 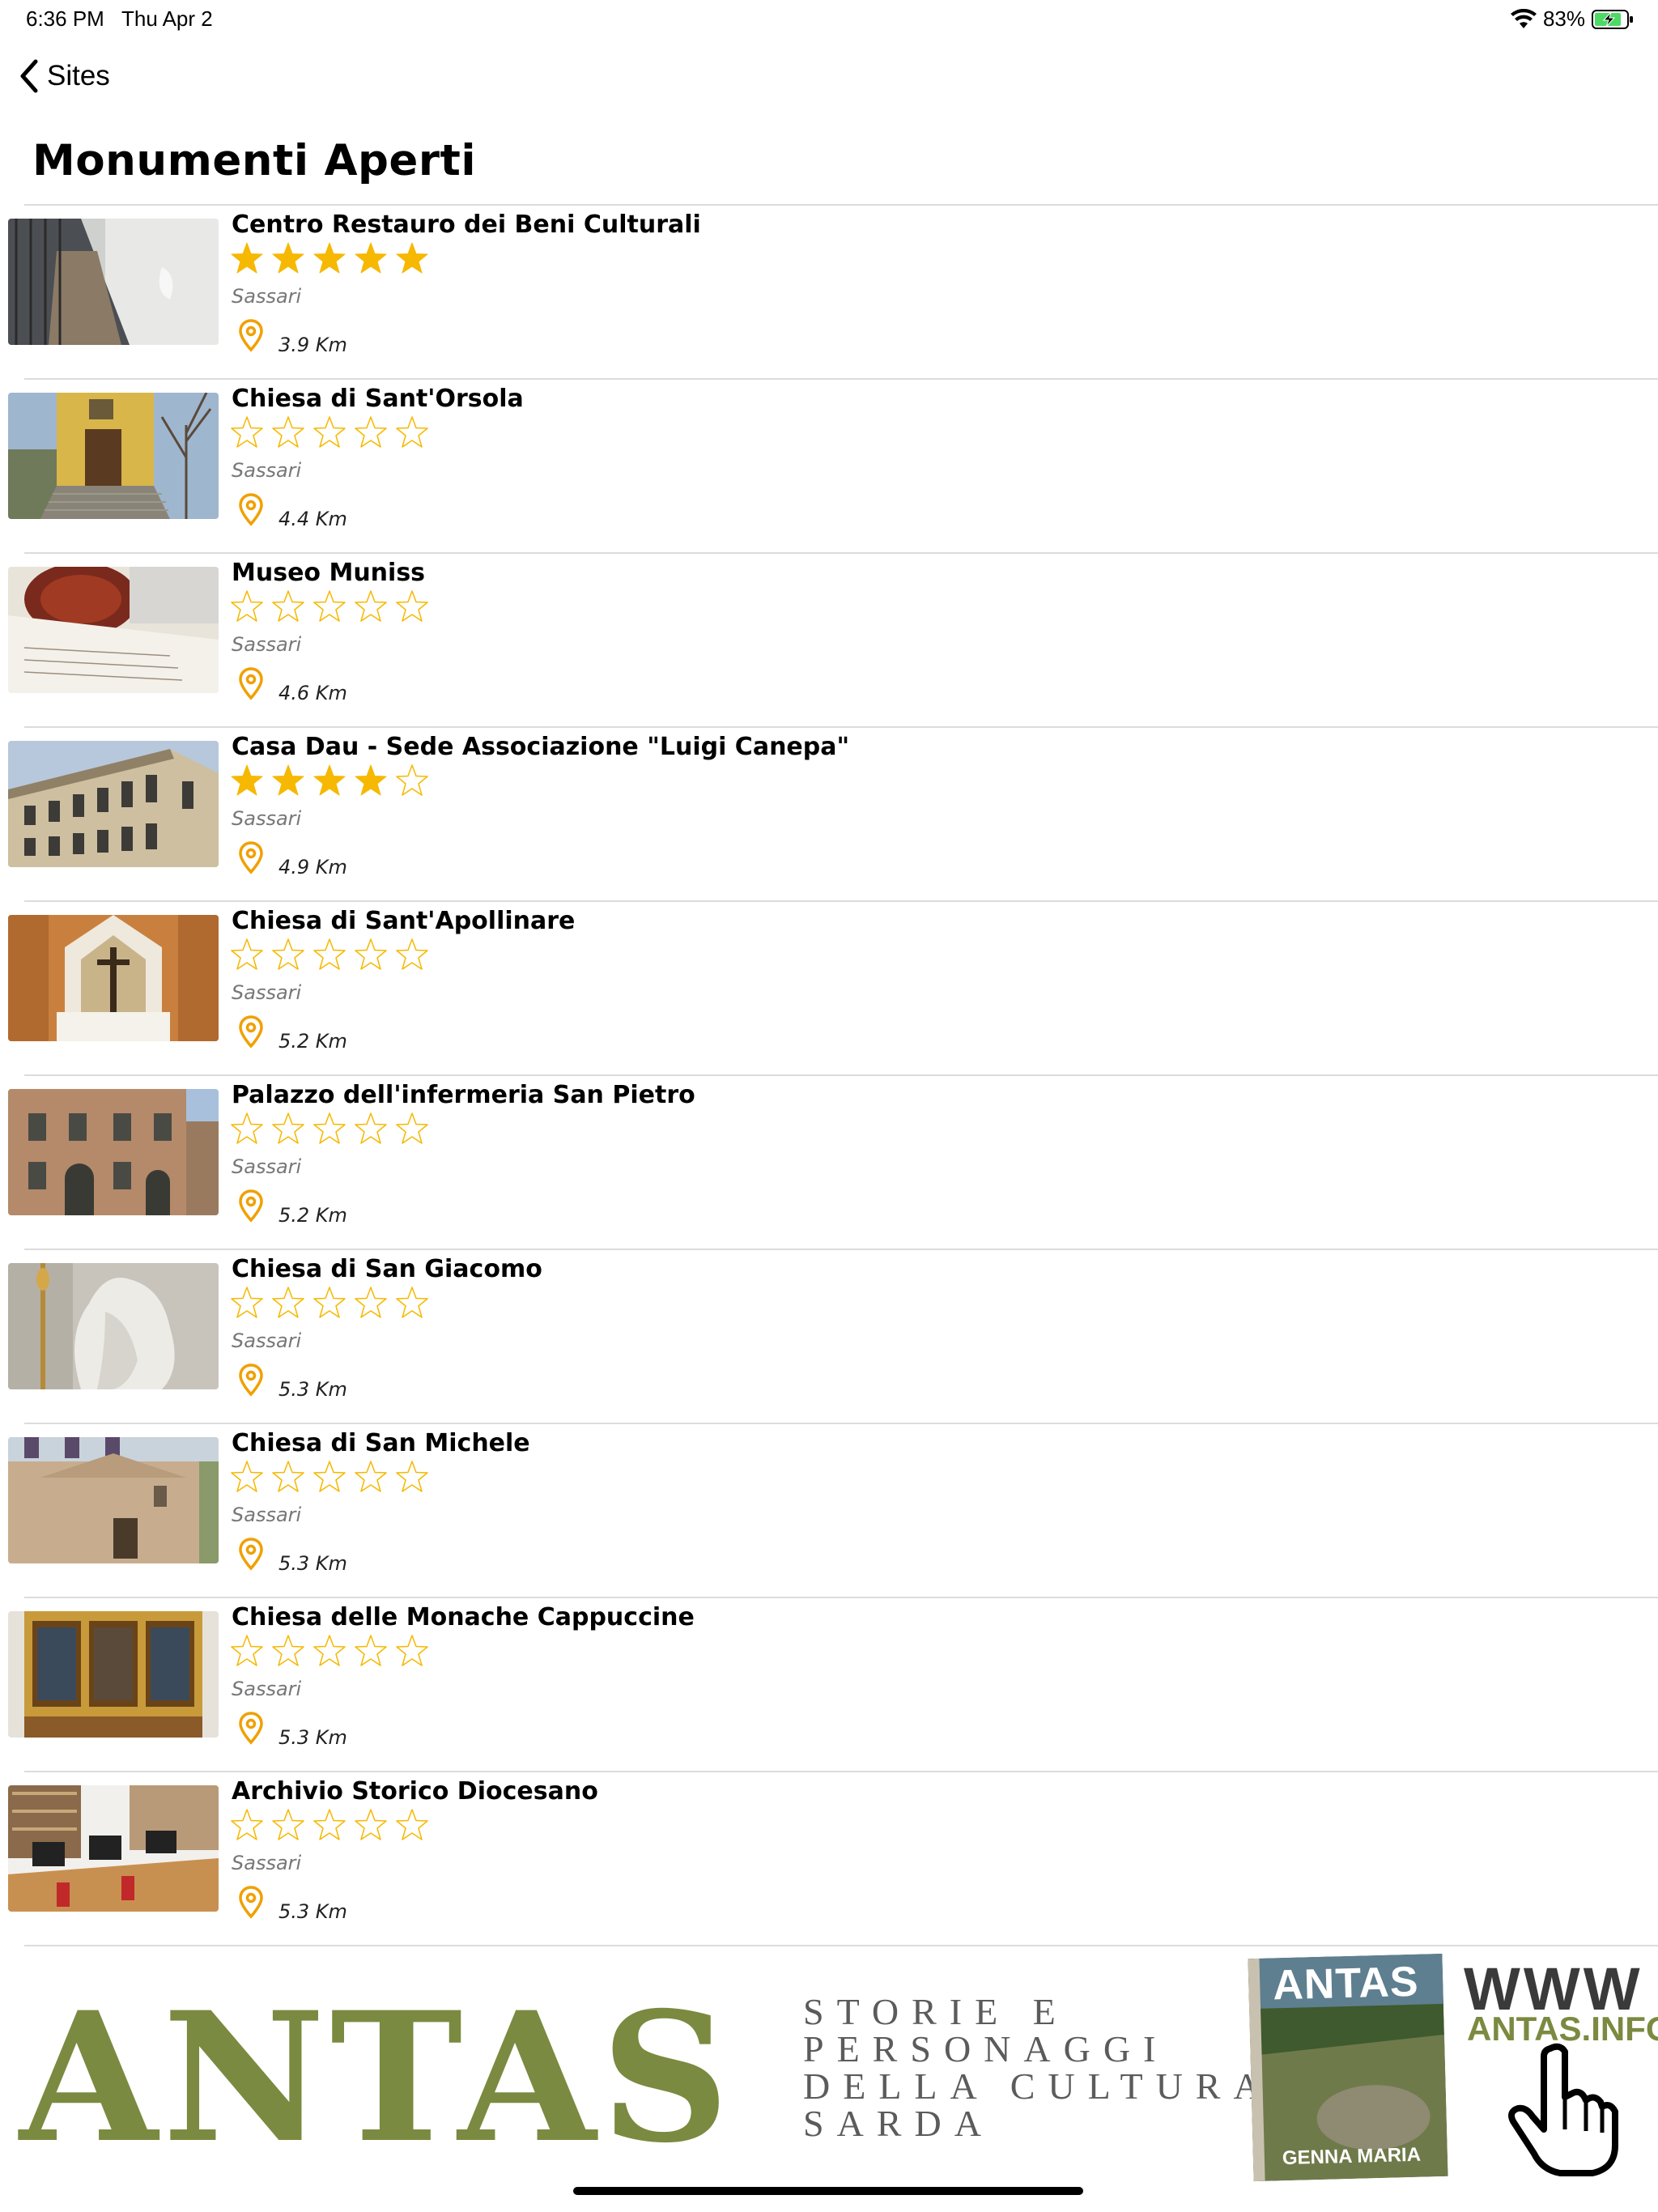 What do you see at coordinates (377, 2077) in the screenshot?
I see `banner-logo: ANTAS` at bounding box center [377, 2077].